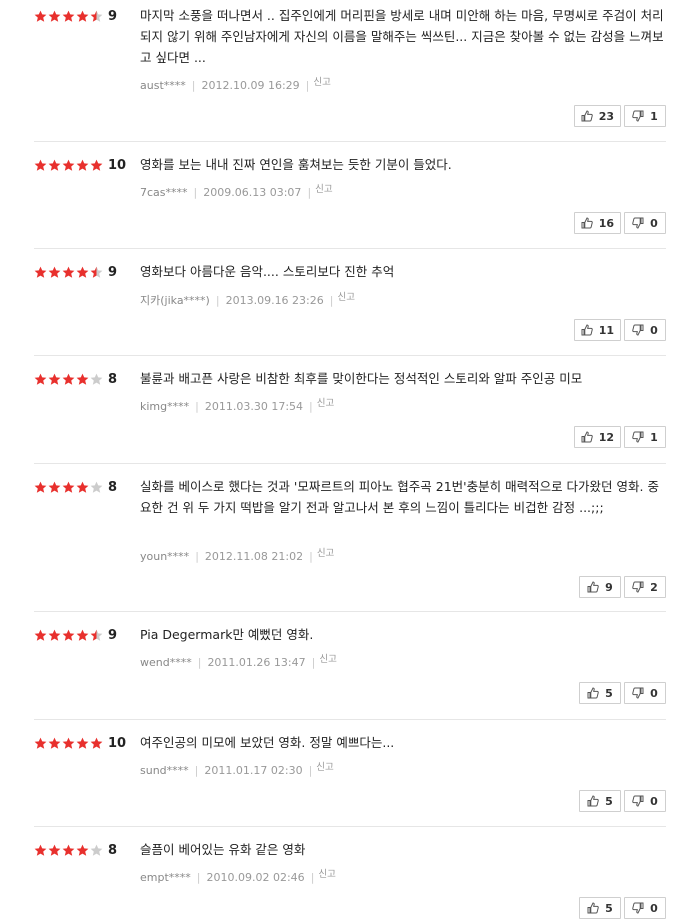 This screenshot has height=920, width=699. Describe the element at coordinates (597, 223) in the screenshot. I see `like-button: 16` at that location.